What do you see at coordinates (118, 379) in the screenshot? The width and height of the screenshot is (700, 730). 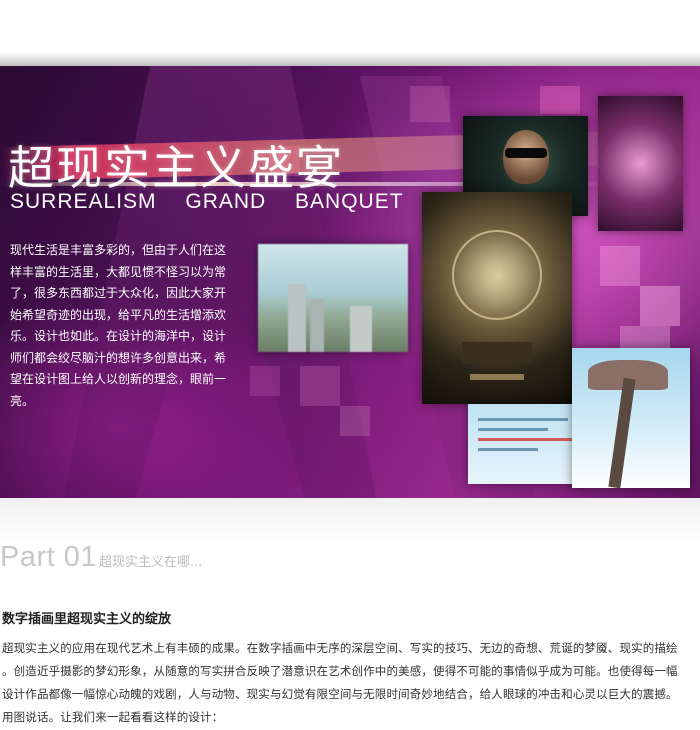 I see `hero-intro-line: 望在设计图上给人以创新的理念，眼前一` at bounding box center [118, 379].